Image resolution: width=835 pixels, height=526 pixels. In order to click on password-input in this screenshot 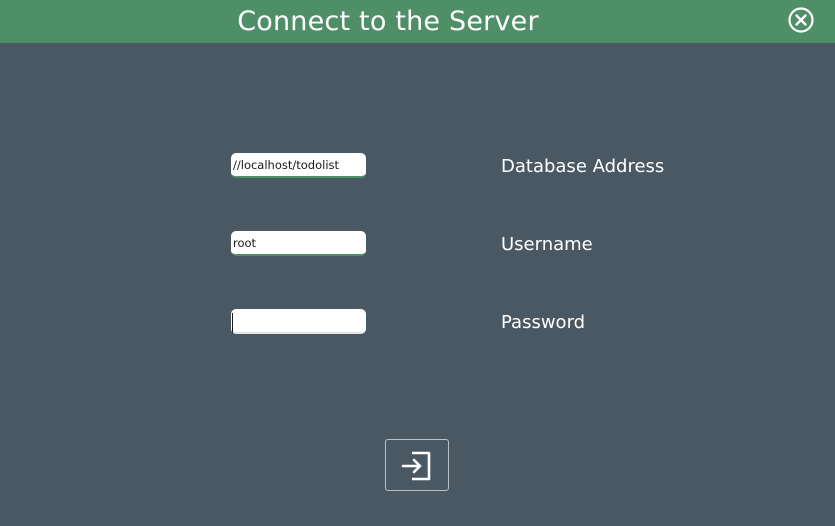, I will do `click(298, 321)`.